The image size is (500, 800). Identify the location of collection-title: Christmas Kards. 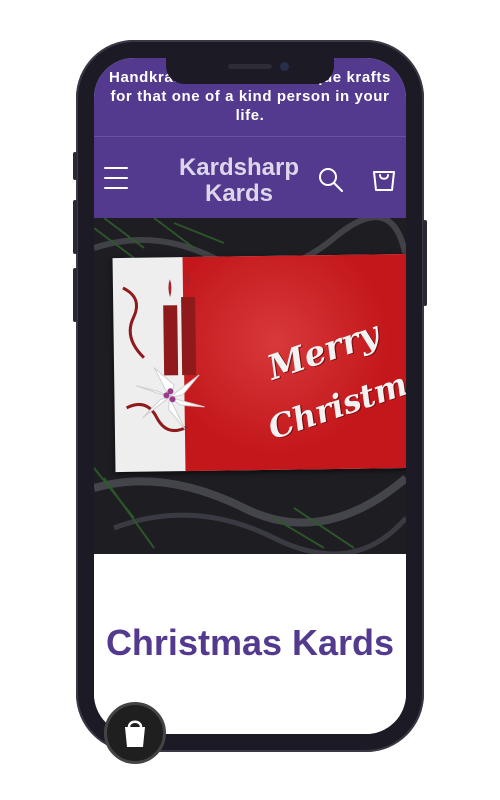
(250, 642).